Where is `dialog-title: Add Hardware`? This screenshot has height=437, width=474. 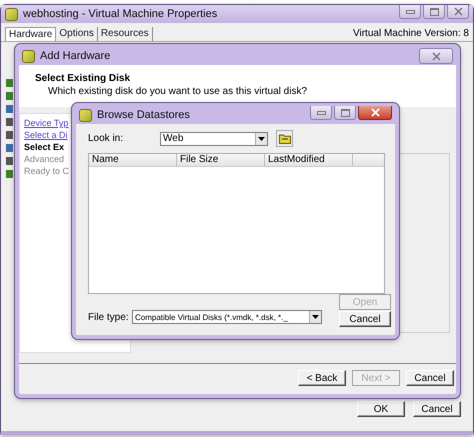 dialog-title: Add Hardware is located at coordinates (75, 56).